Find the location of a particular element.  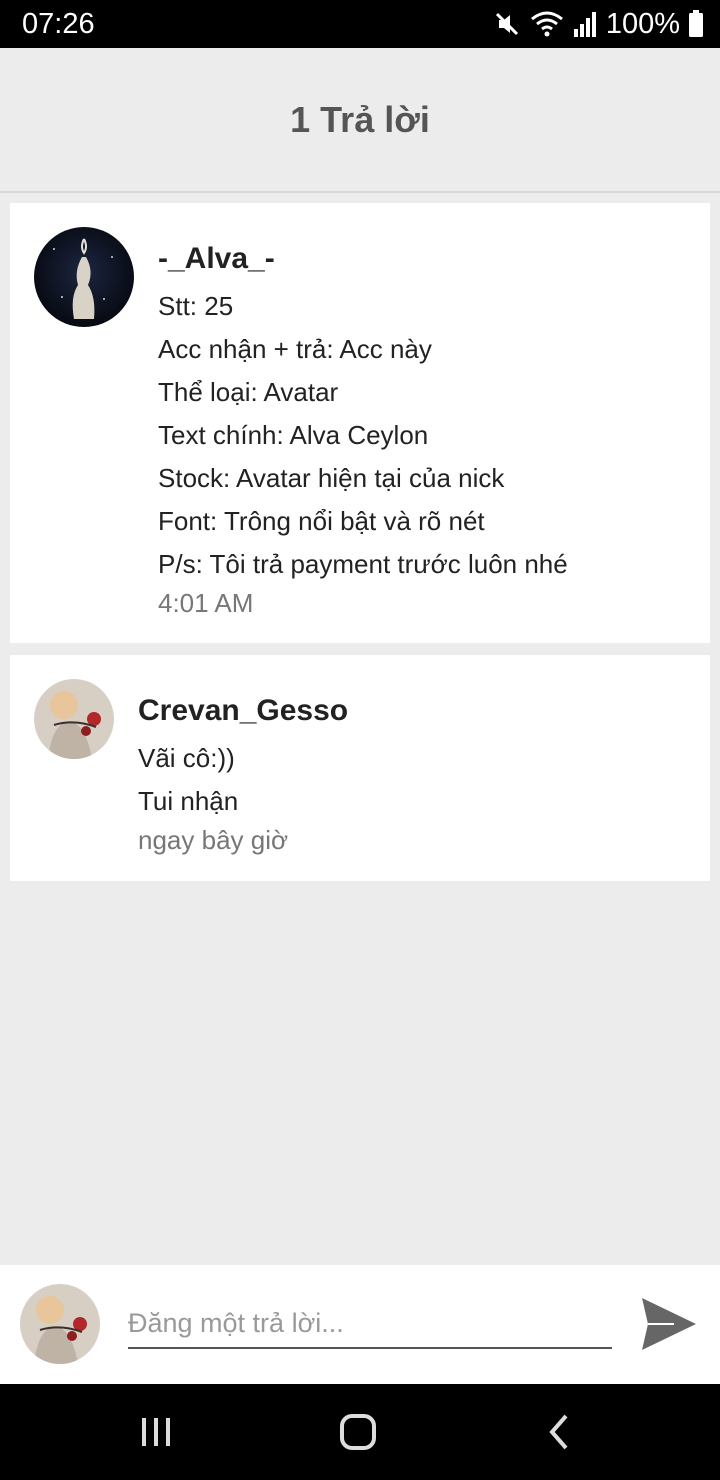

post-line: Font: Trông nổi bật và rõ nét is located at coordinates (321, 521).